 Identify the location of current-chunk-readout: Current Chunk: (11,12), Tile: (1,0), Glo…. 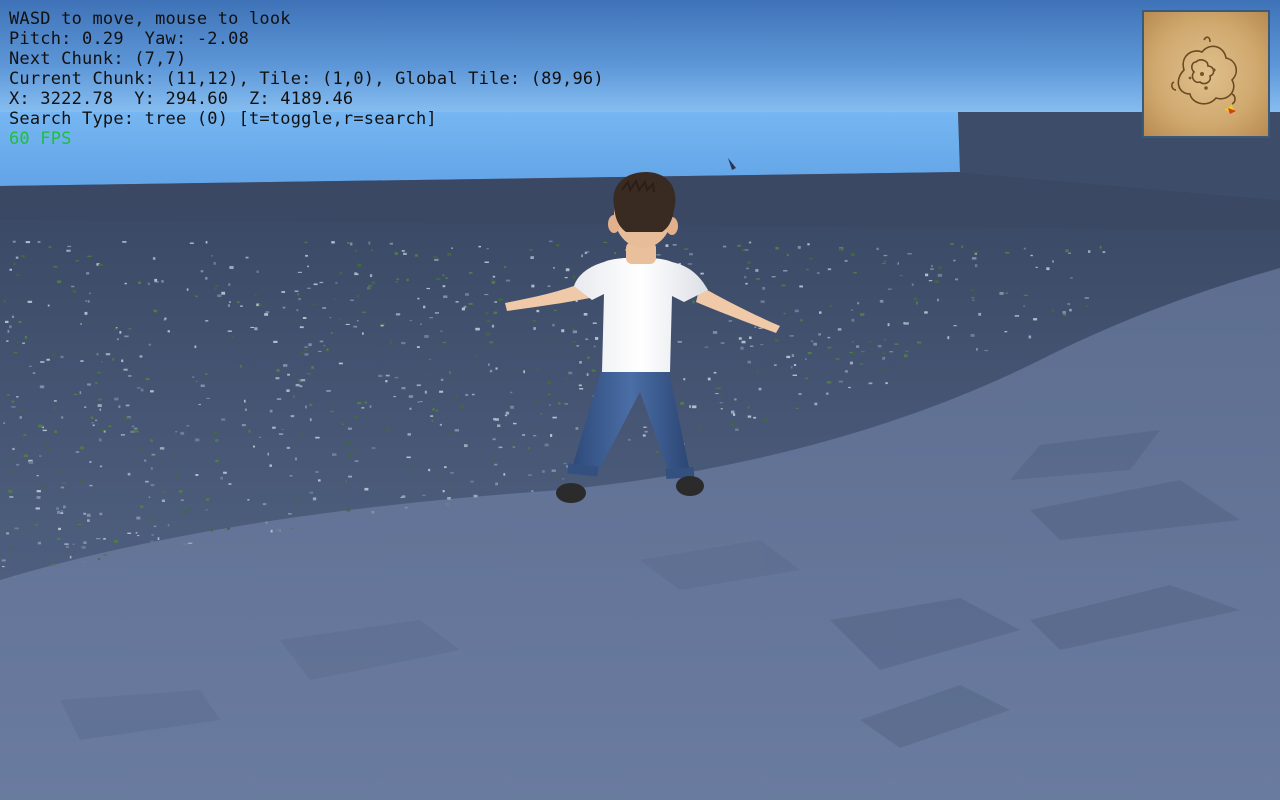
(306, 79).